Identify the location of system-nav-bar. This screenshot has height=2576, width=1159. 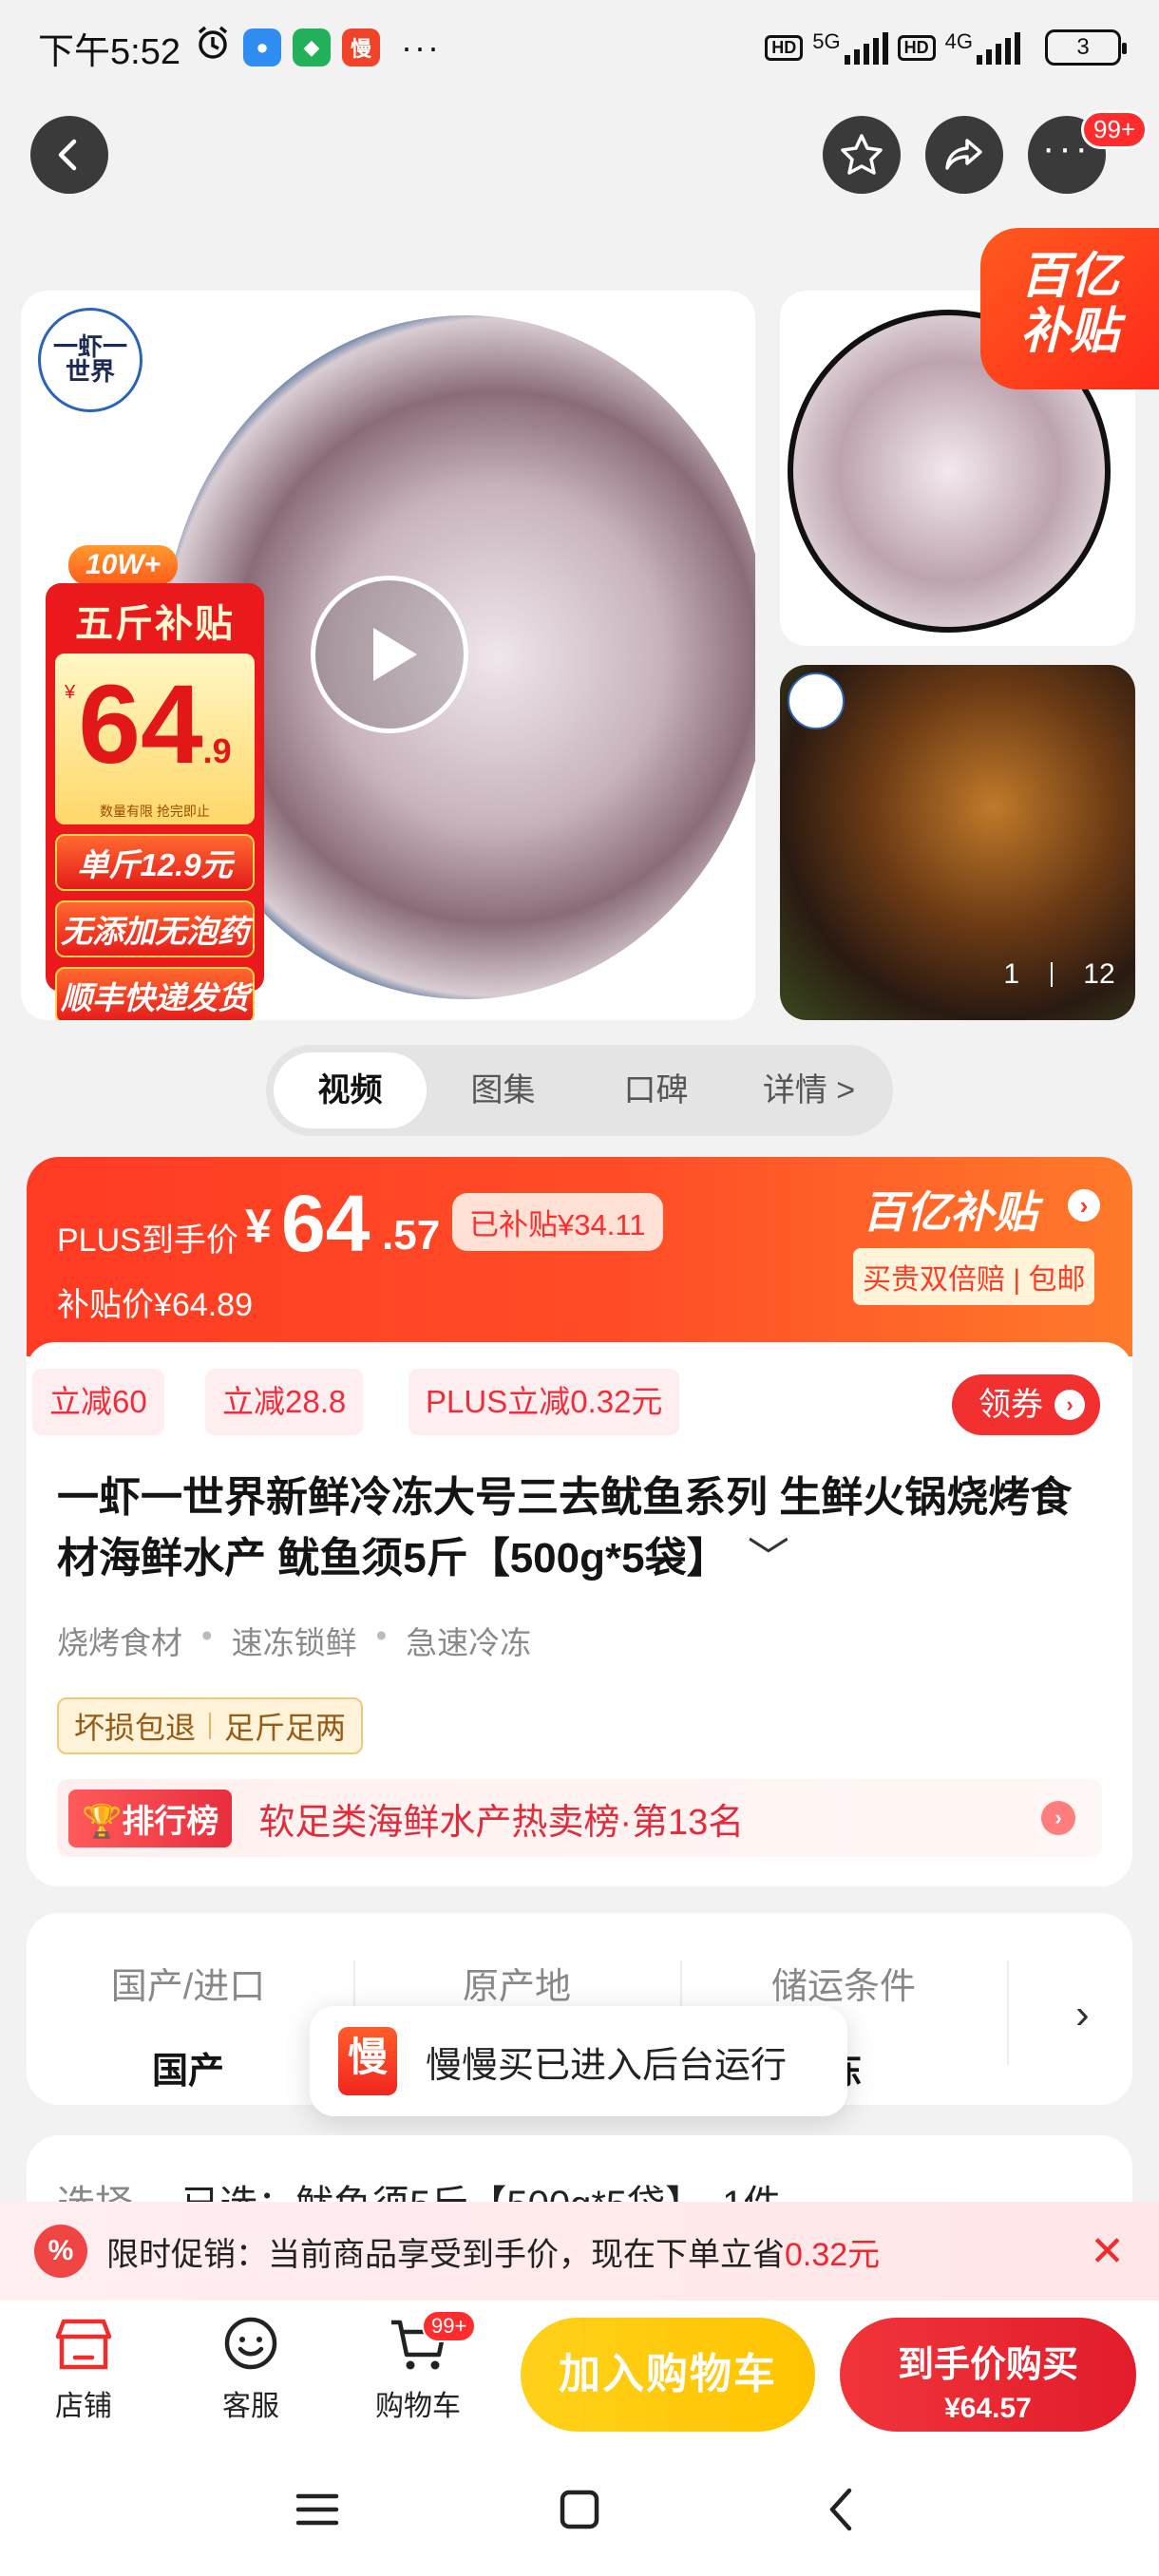
(579, 2509).